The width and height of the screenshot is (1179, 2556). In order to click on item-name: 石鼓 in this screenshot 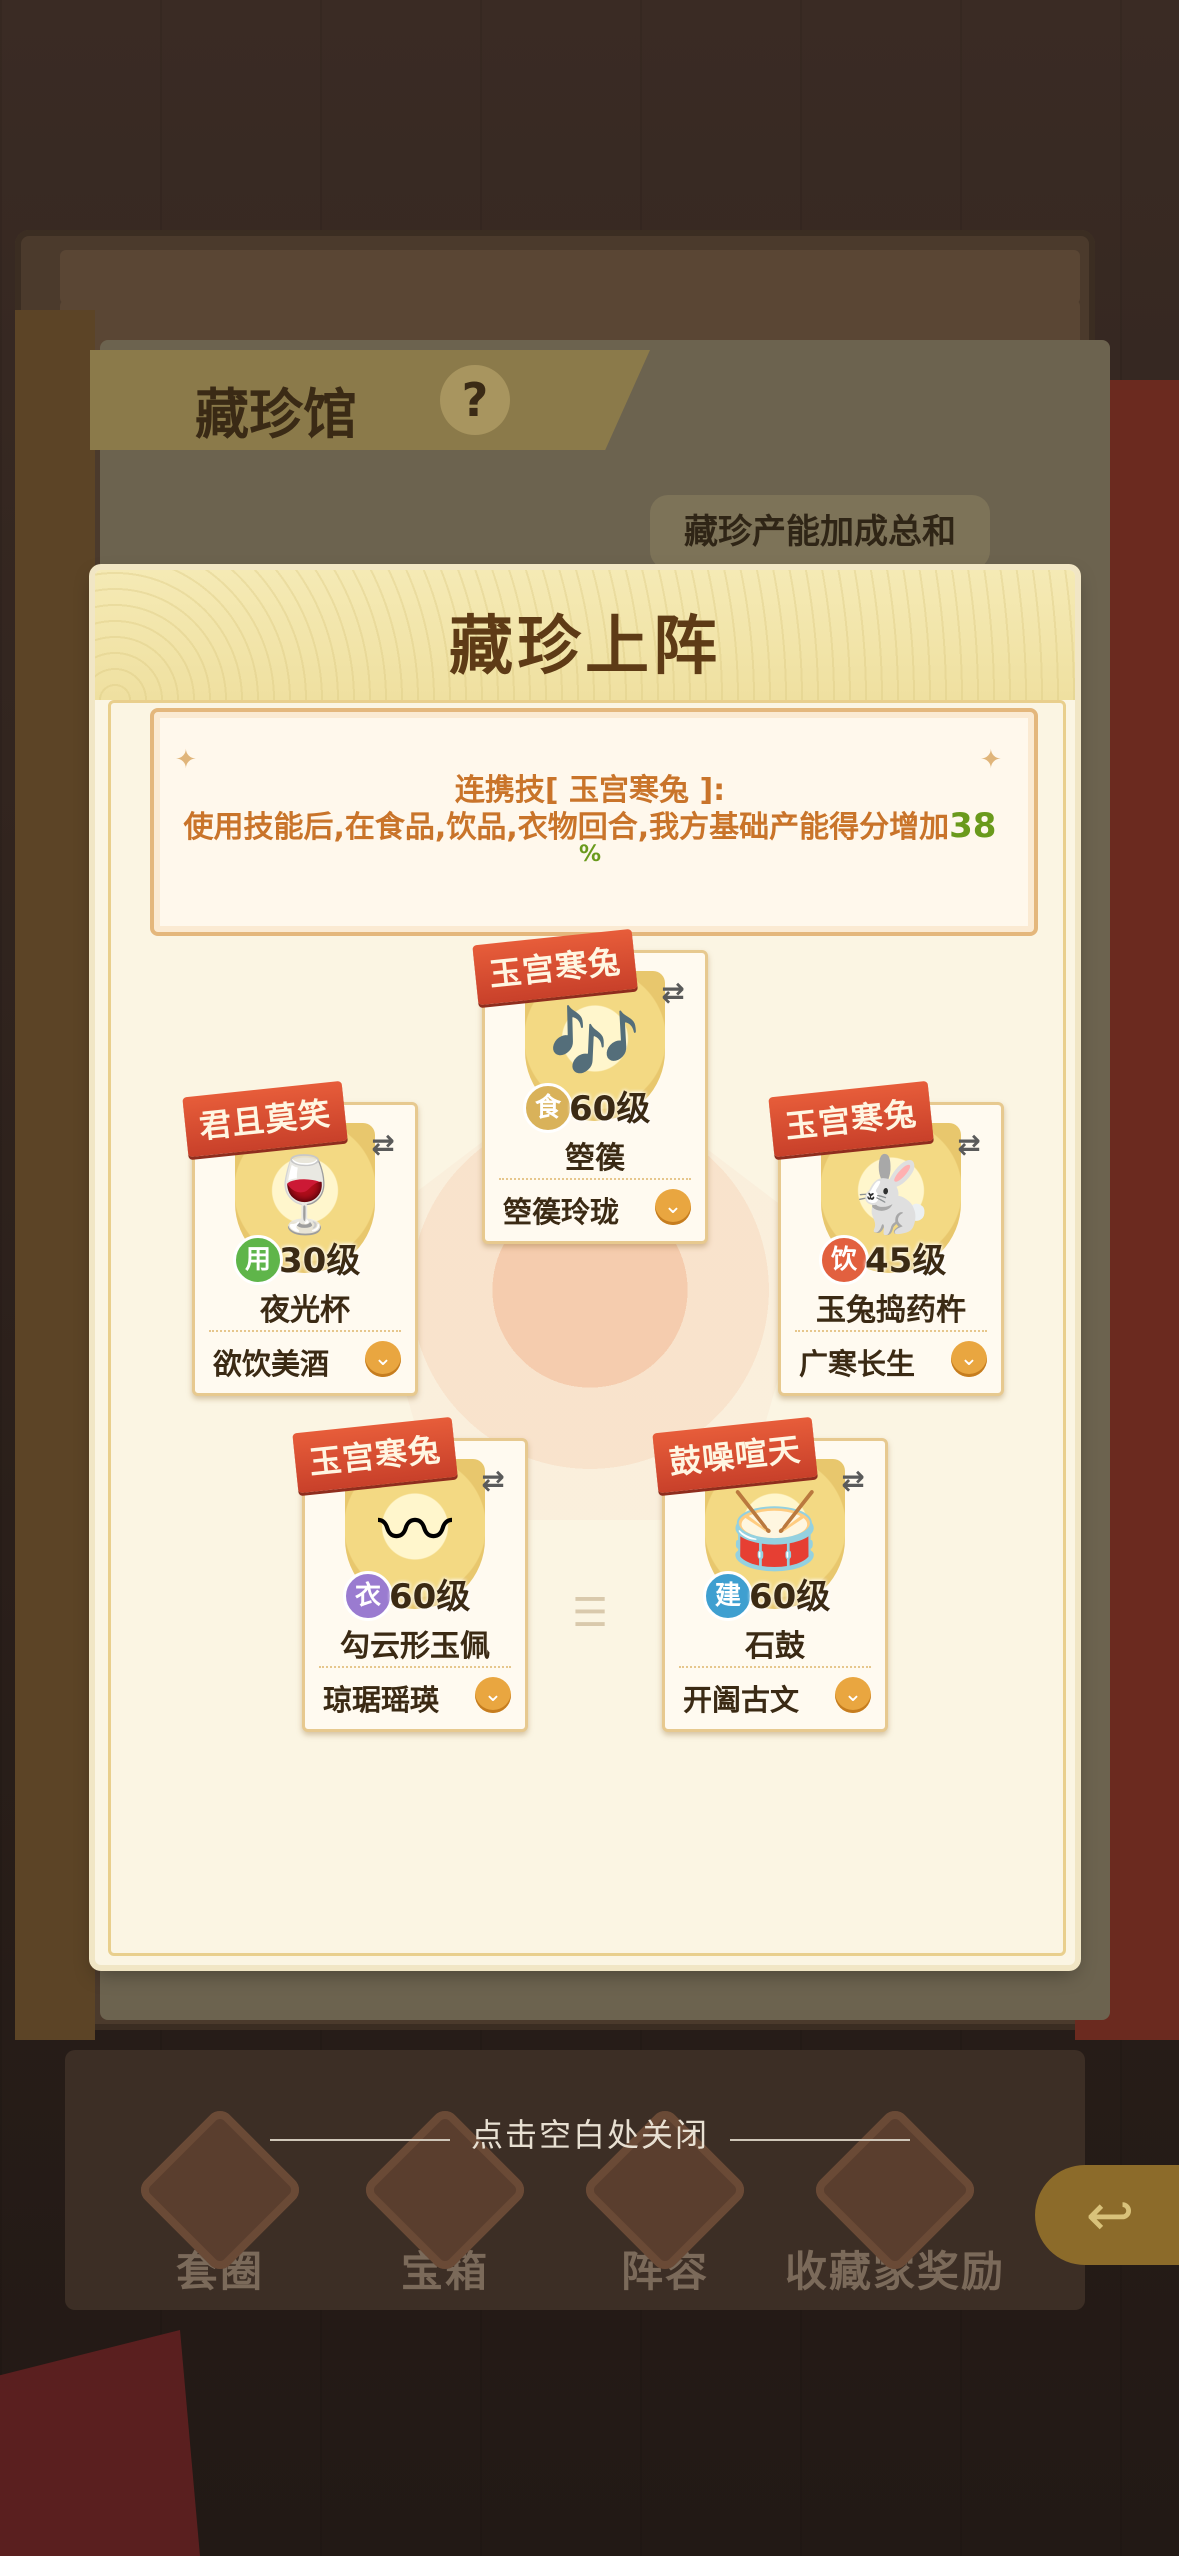, I will do `click(775, 1646)`.